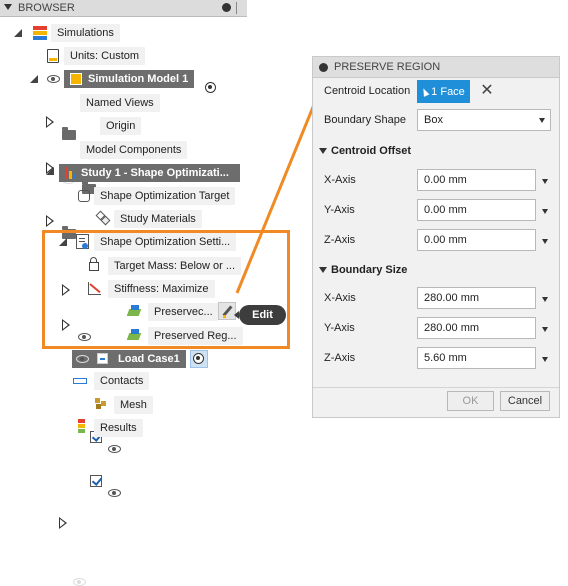 The image size is (568, 586). I want to click on centroid-location-label: Centroid Location, so click(367, 91).